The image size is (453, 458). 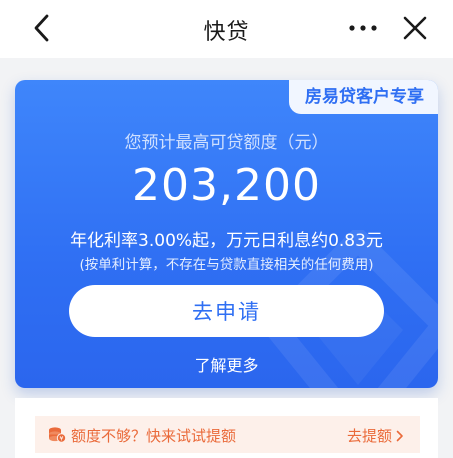 What do you see at coordinates (226, 185) in the screenshot?
I see `credit-limit-amount: 203,200` at bounding box center [226, 185].